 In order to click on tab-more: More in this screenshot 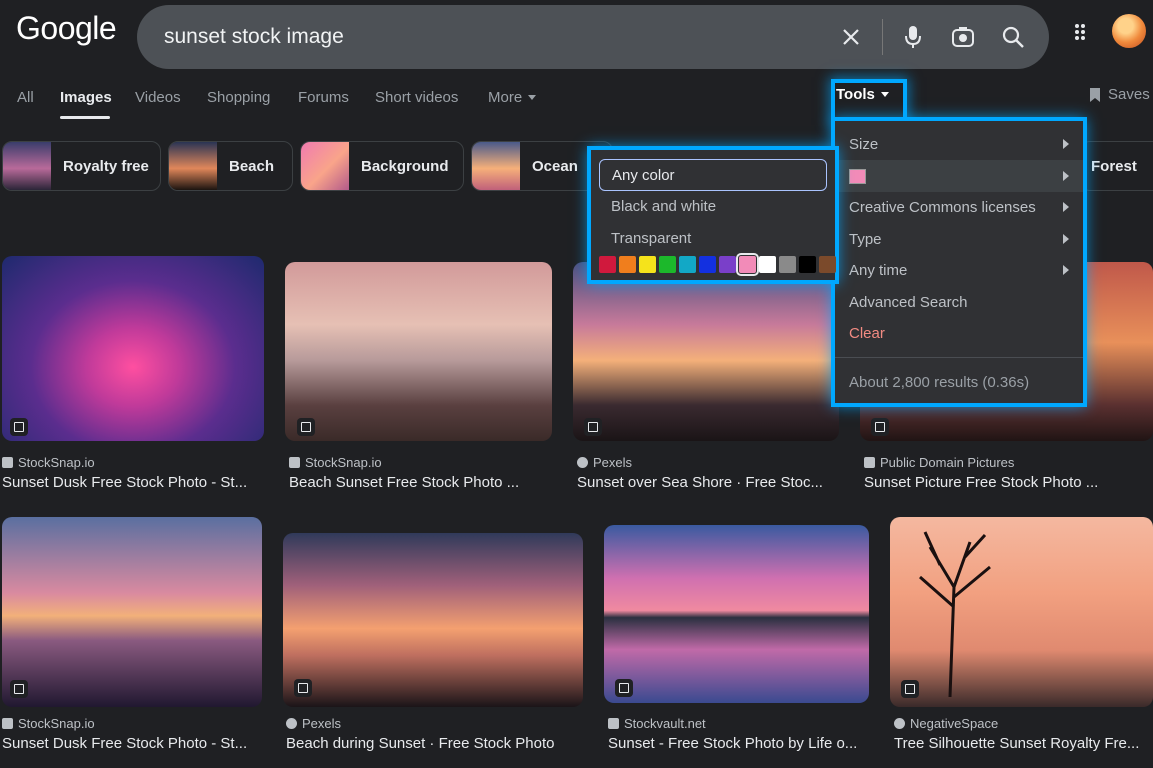, I will do `click(512, 97)`.